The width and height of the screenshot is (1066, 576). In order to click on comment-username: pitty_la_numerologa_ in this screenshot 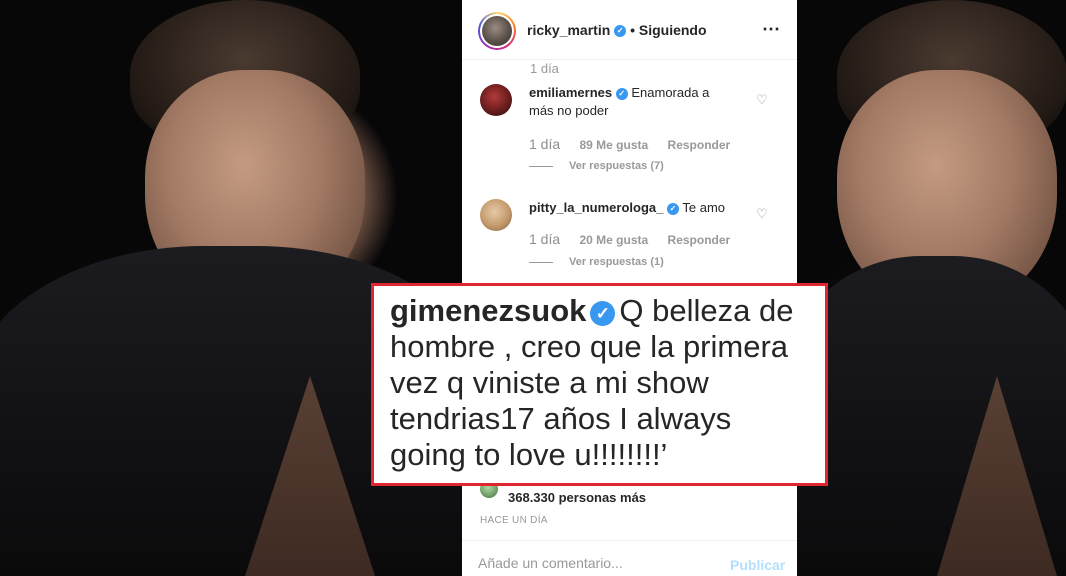, I will do `click(596, 207)`.